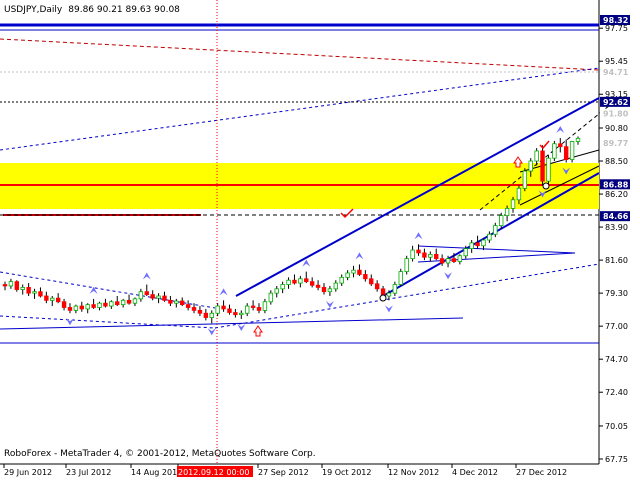 Image resolution: width=640 pixels, height=482 pixels. Describe the element at coordinates (616, 184) in the screenshot. I see `level-badge-label: 86.88` at that location.